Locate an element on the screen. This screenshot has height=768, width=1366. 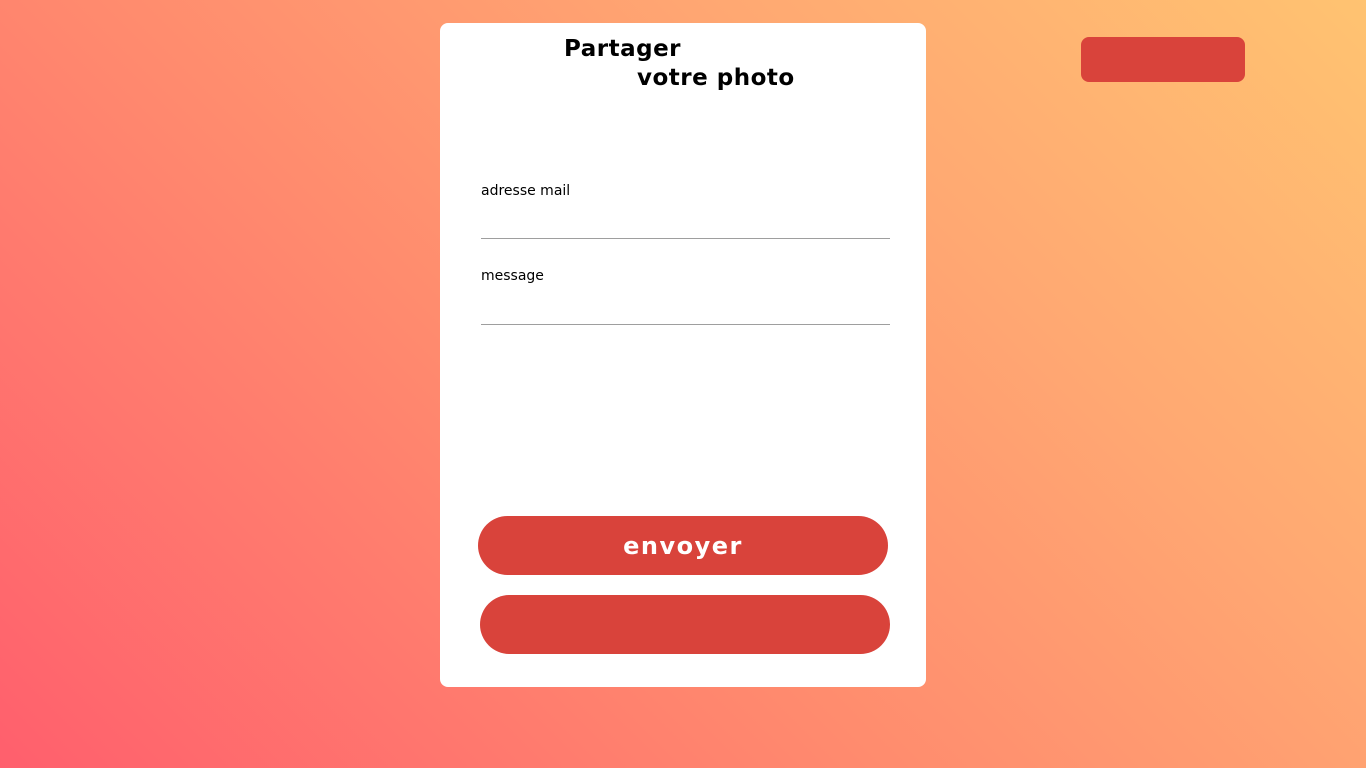
page-title-line-2: votre photo is located at coordinates (716, 78).